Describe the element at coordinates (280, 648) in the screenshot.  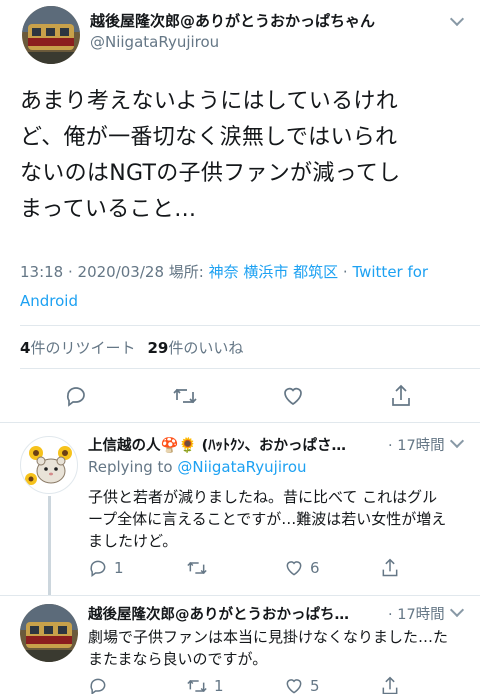
I see `reply-text: 劇場で子供ファンは本当に見掛けなくなりました…た またまなら良いのですが。` at that location.